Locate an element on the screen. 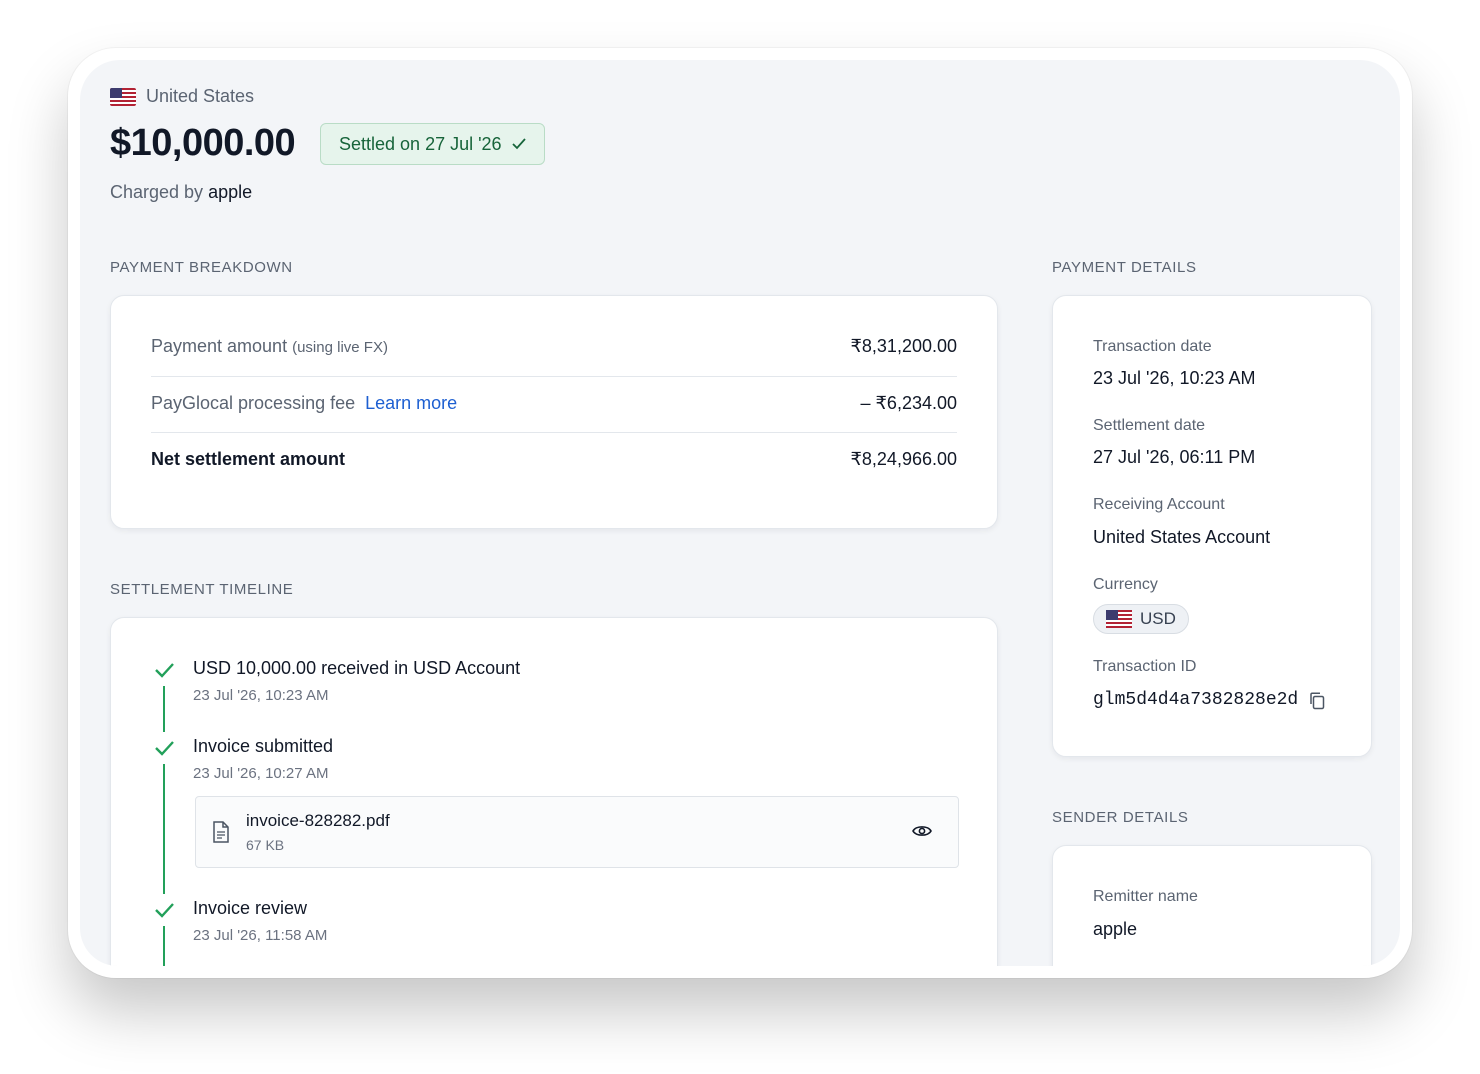  net-settlement-row: Net settlement amount ₹8,24,966.00 is located at coordinates (554, 459).